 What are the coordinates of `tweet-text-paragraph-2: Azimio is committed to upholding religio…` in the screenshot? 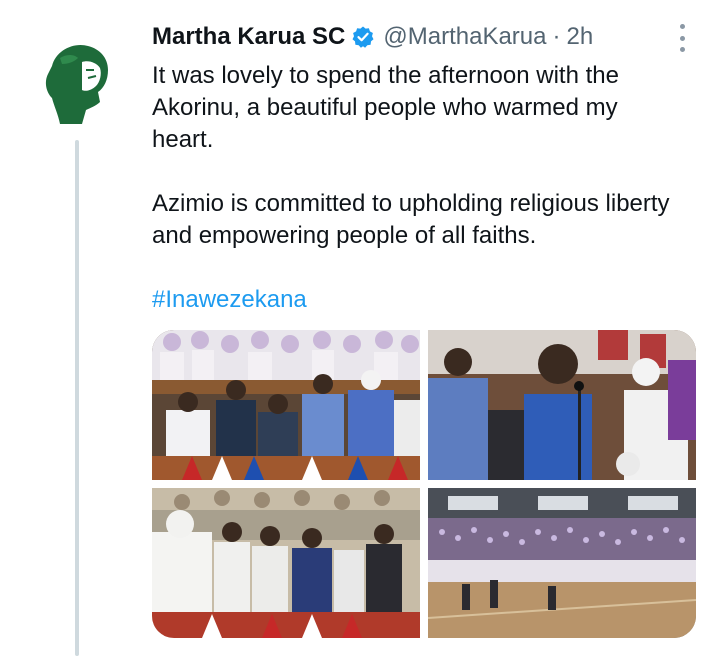 It's located at (411, 219).